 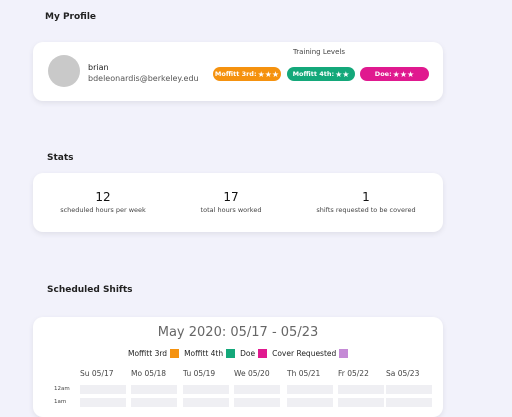 What do you see at coordinates (366, 210) in the screenshot?
I see `stat-label: shifts requested to be covered` at bounding box center [366, 210].